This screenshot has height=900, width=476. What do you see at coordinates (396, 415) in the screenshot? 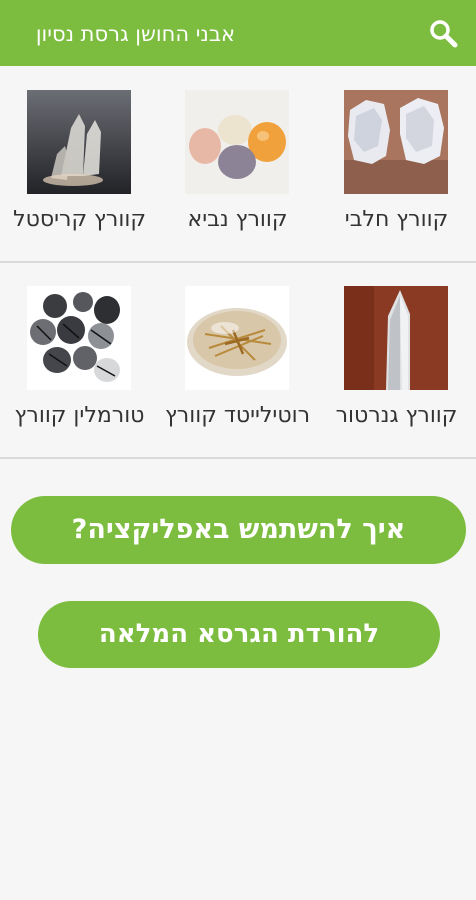
I see `stone-label: קוורץ גנרטור` at bounding box center [396, 415].